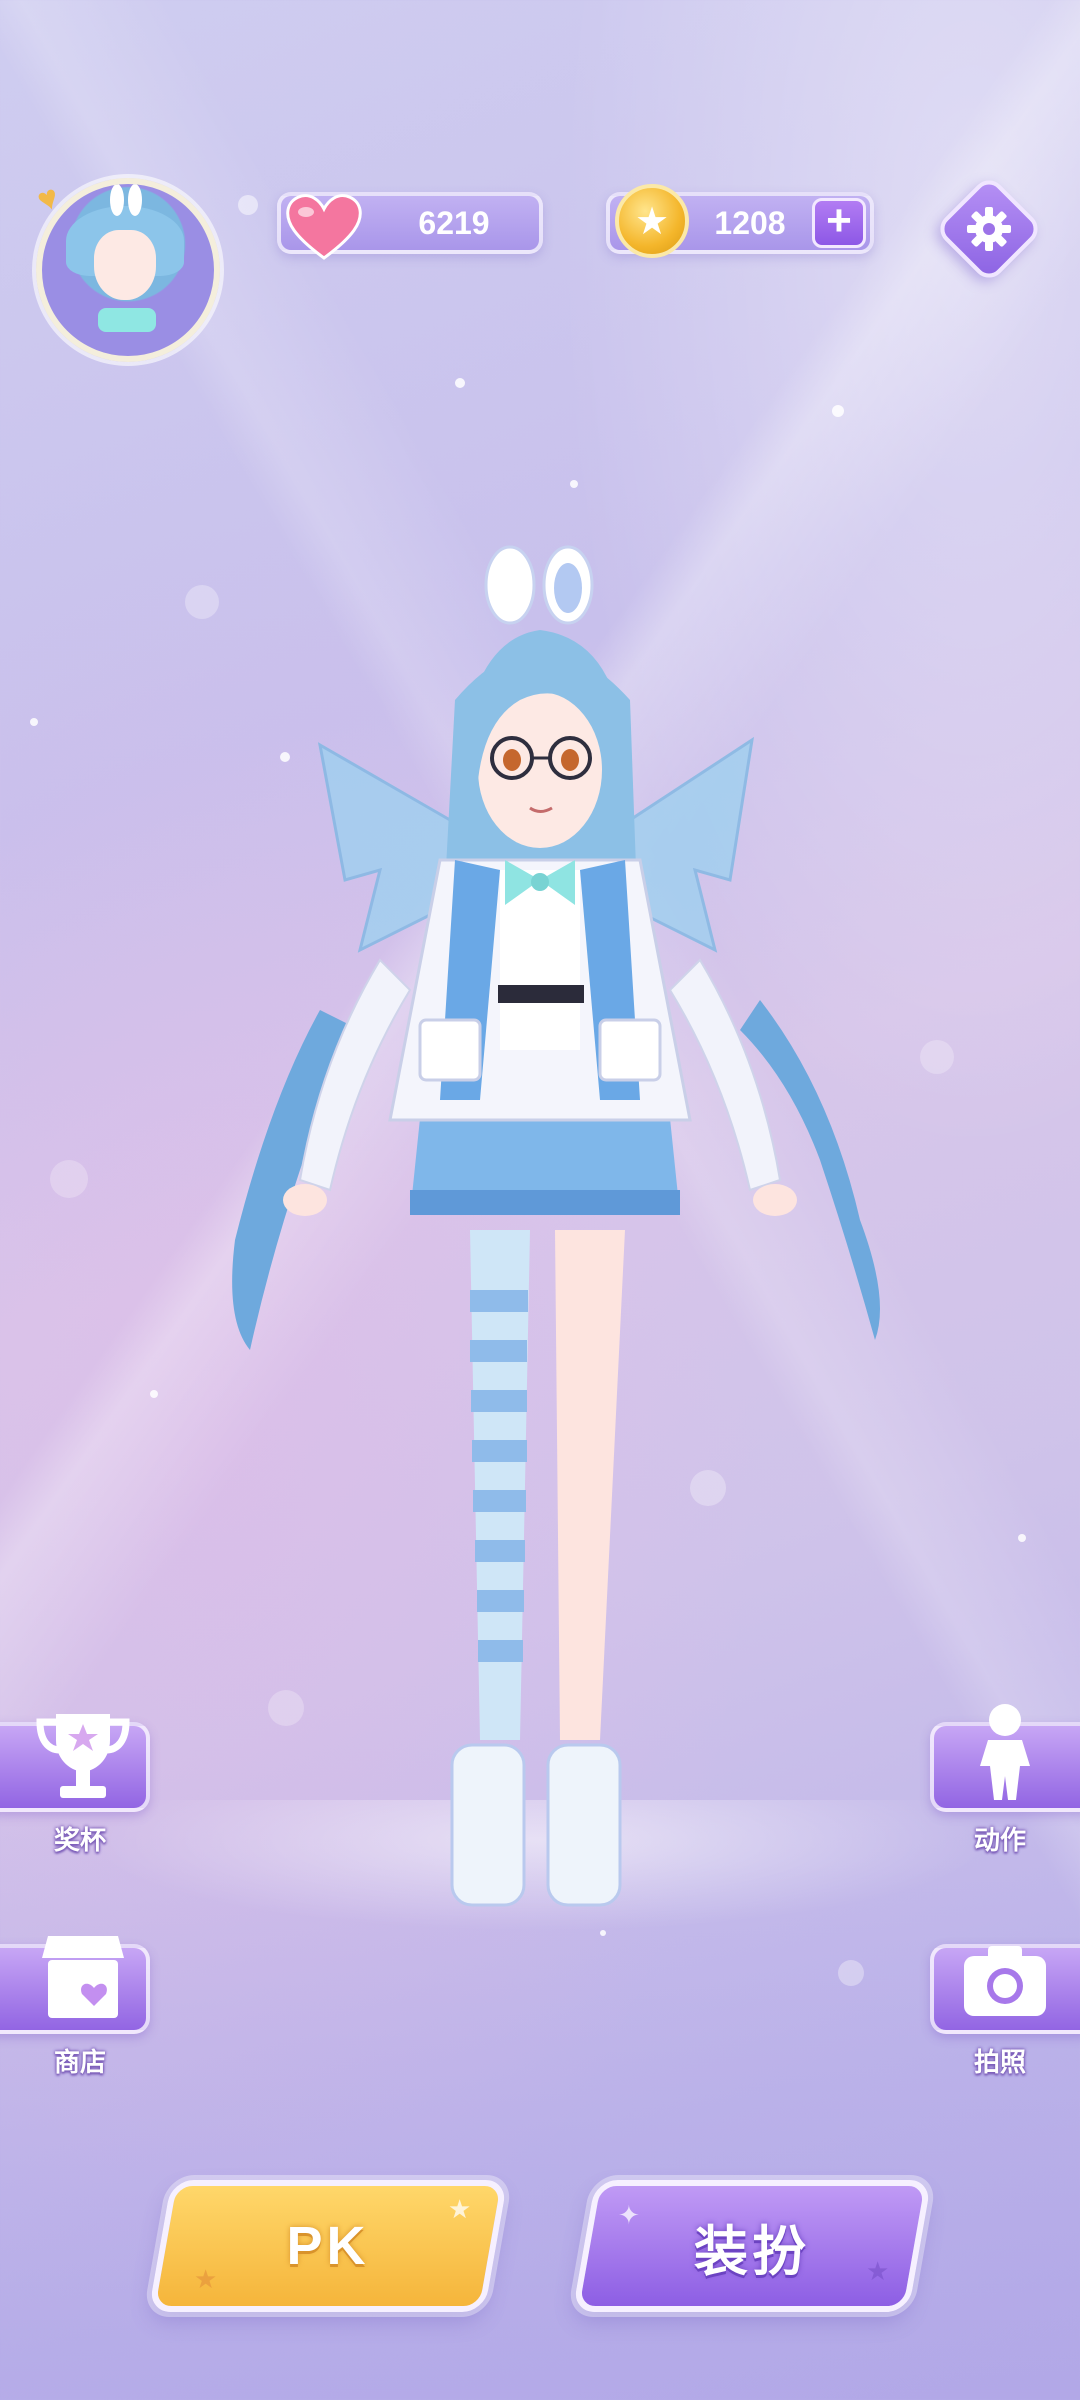 The height and width of the screenshot is (2400, 1080). I want to click on shop-button, so click(85, 1987).